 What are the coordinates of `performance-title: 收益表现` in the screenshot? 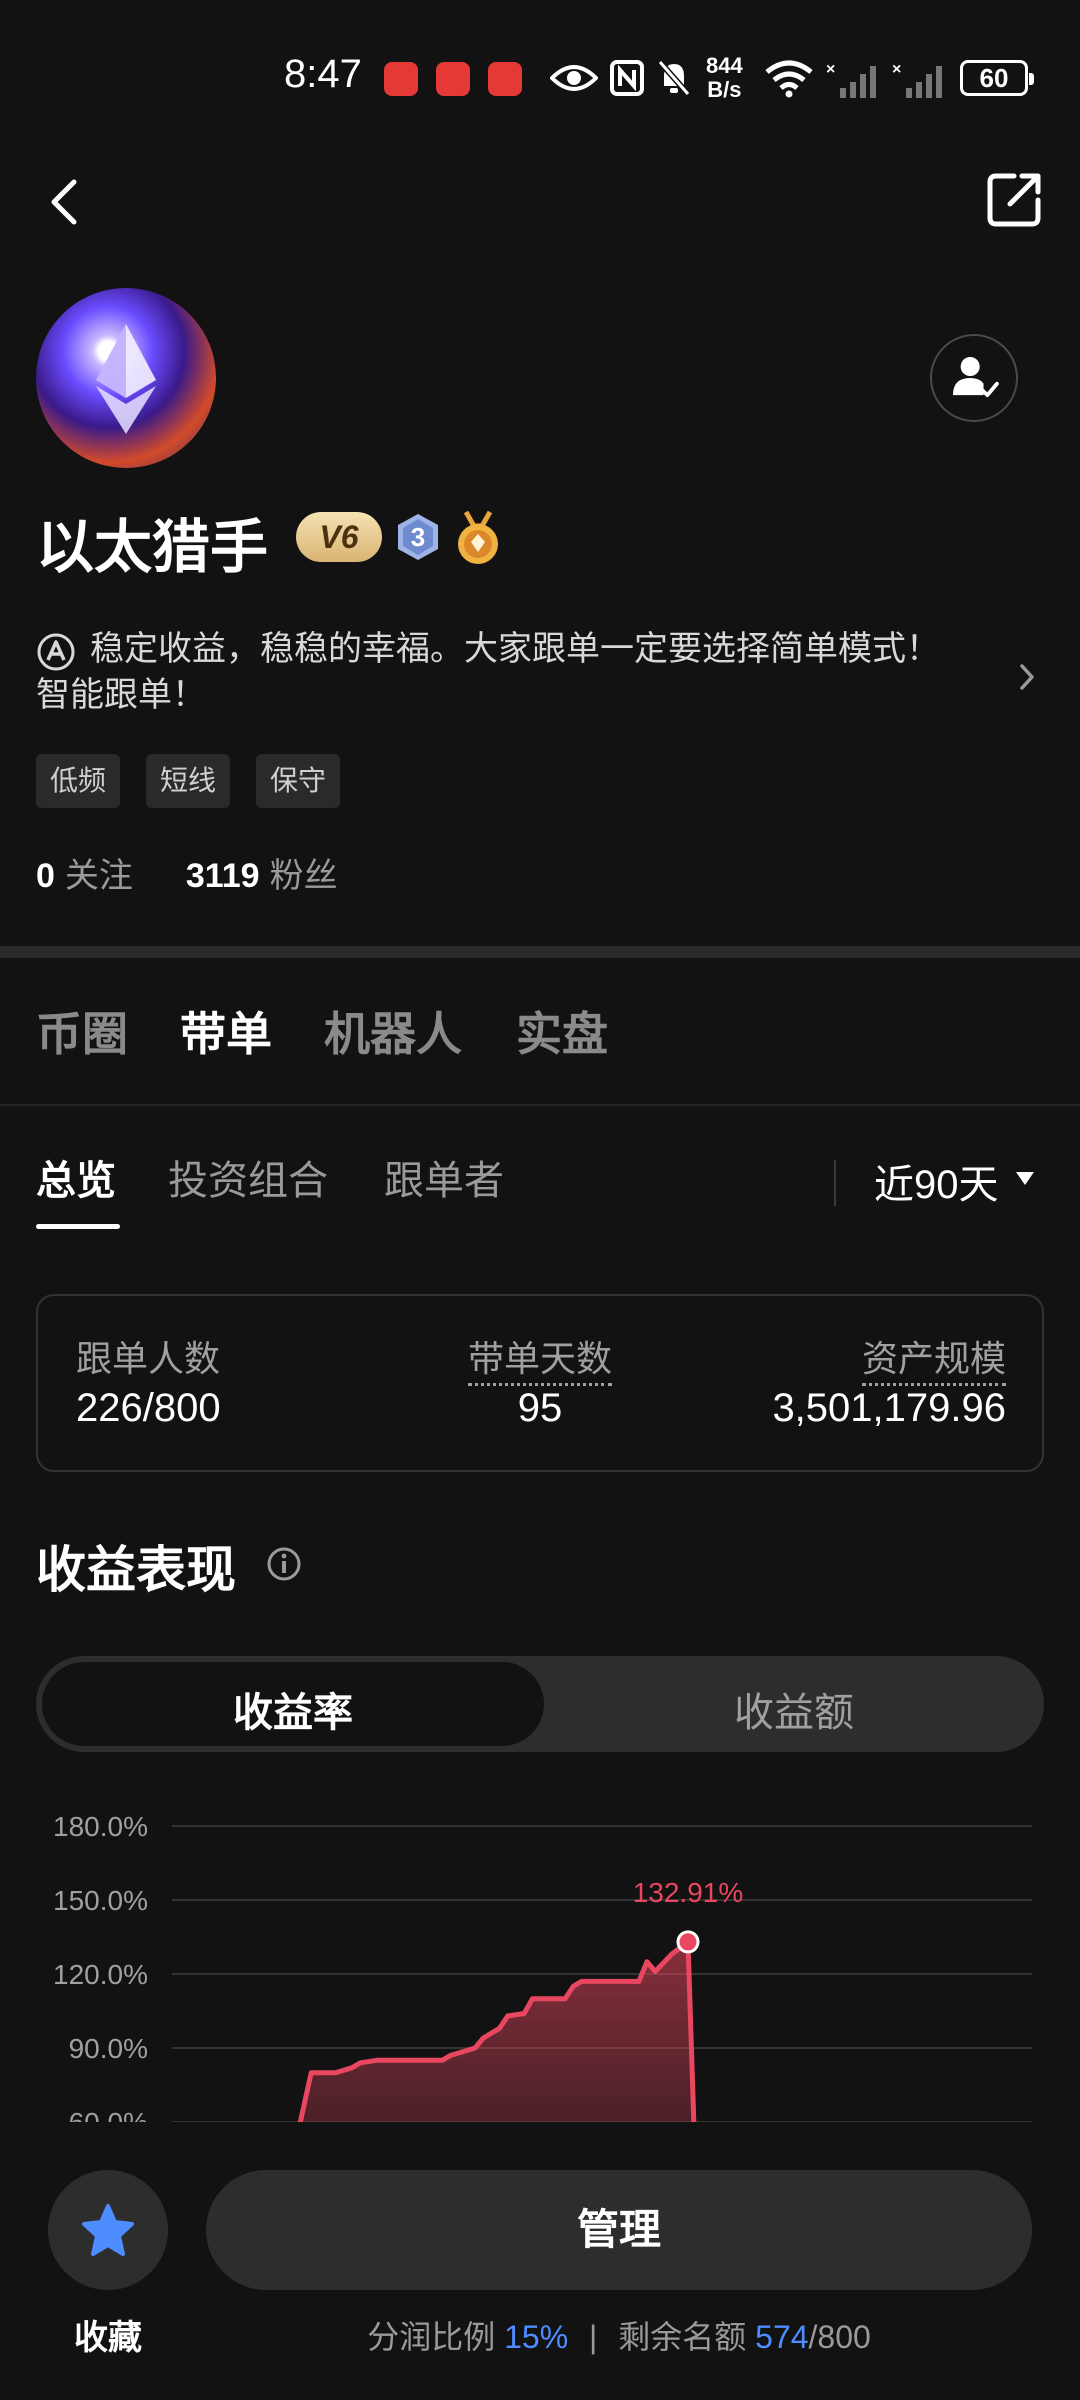 It's located at (136, 1570).